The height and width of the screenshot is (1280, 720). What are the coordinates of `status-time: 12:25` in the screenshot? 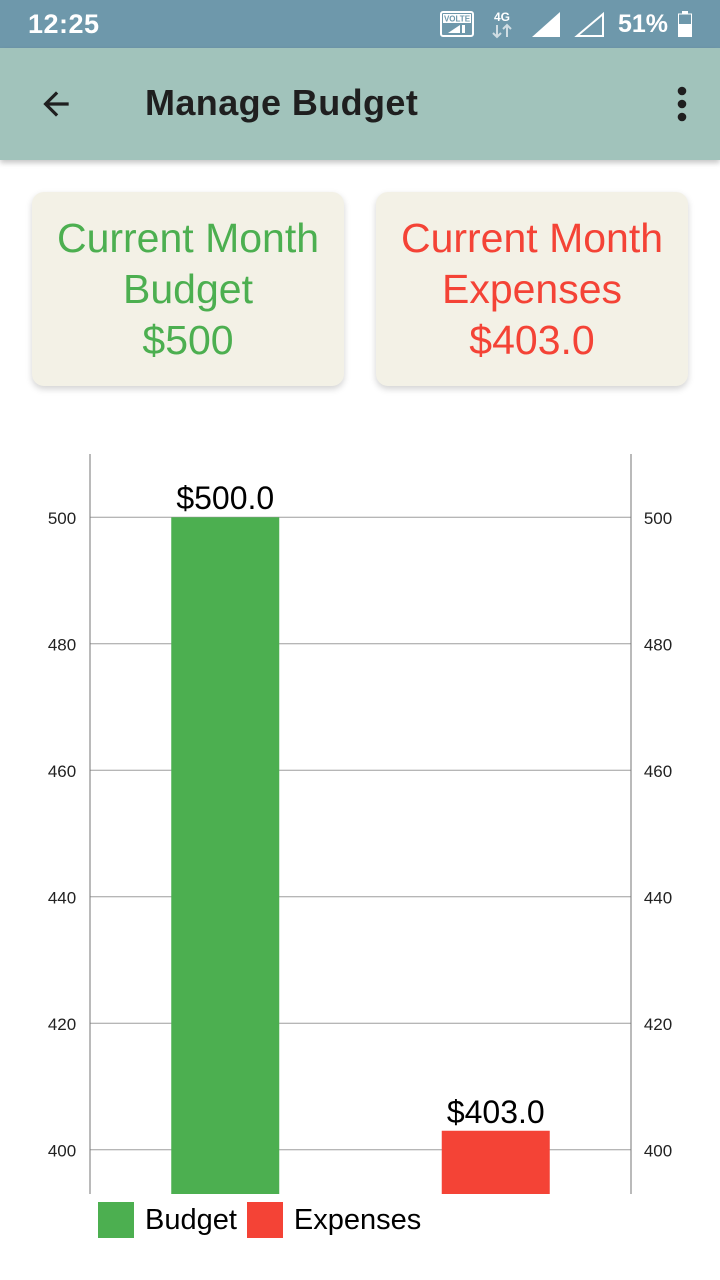 It's located at (64, 24).